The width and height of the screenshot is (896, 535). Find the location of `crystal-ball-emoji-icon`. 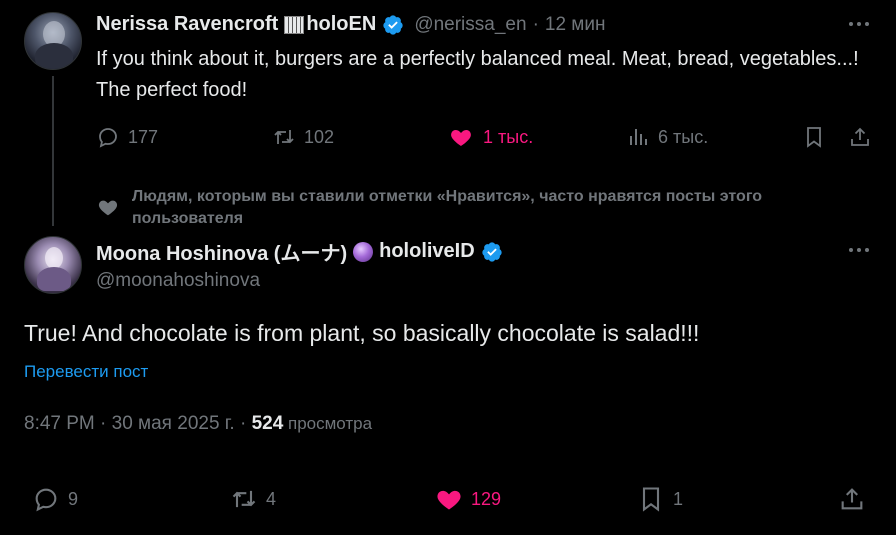

crystal-ball-emoji-icon is located at coordinates (363, 251).